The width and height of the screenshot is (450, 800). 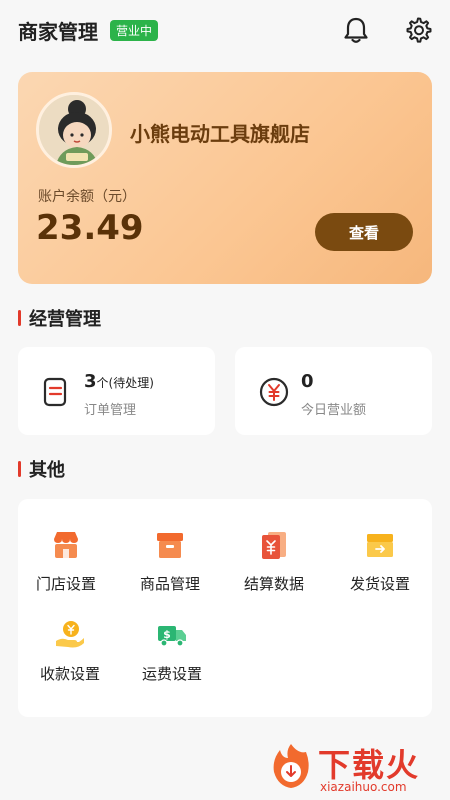 What do you see at coordinates (90, 228) in the screenshot?
I see `balance-value: 23.49` at bounding box center [90, 228].